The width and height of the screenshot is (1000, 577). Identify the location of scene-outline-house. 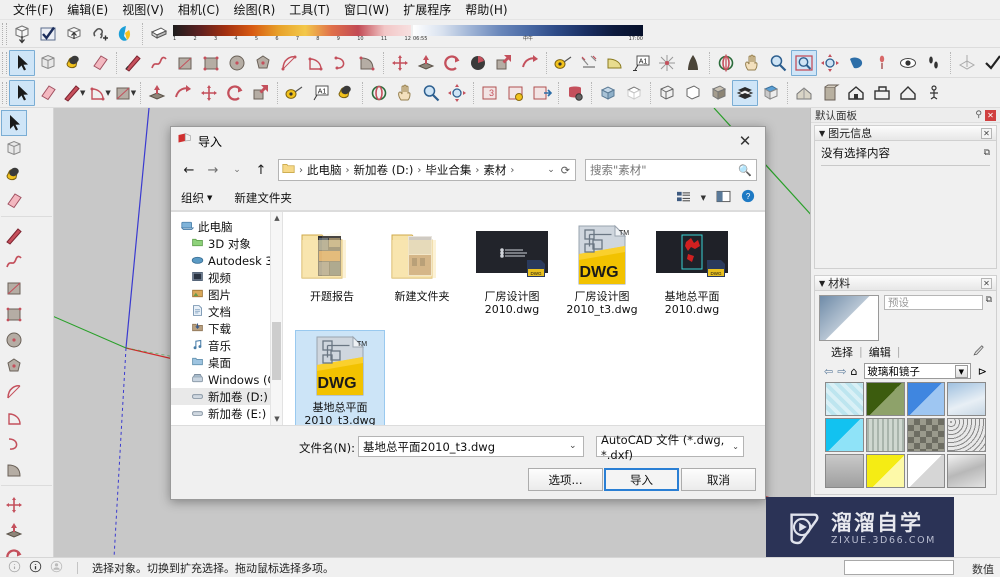
(908, 93).